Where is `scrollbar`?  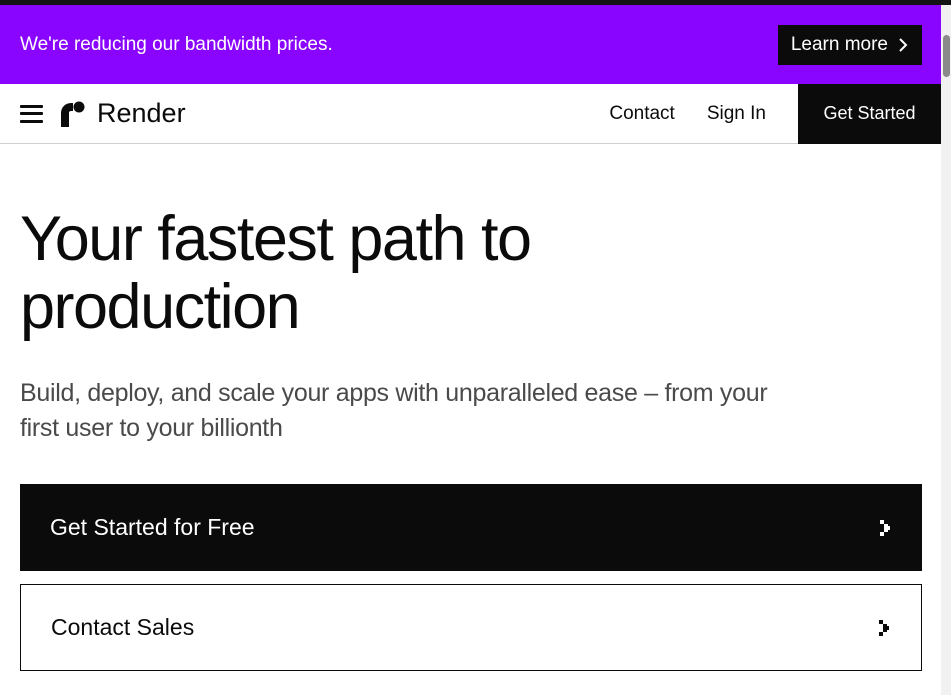
scrollbar is located at coordinates (946, 350).